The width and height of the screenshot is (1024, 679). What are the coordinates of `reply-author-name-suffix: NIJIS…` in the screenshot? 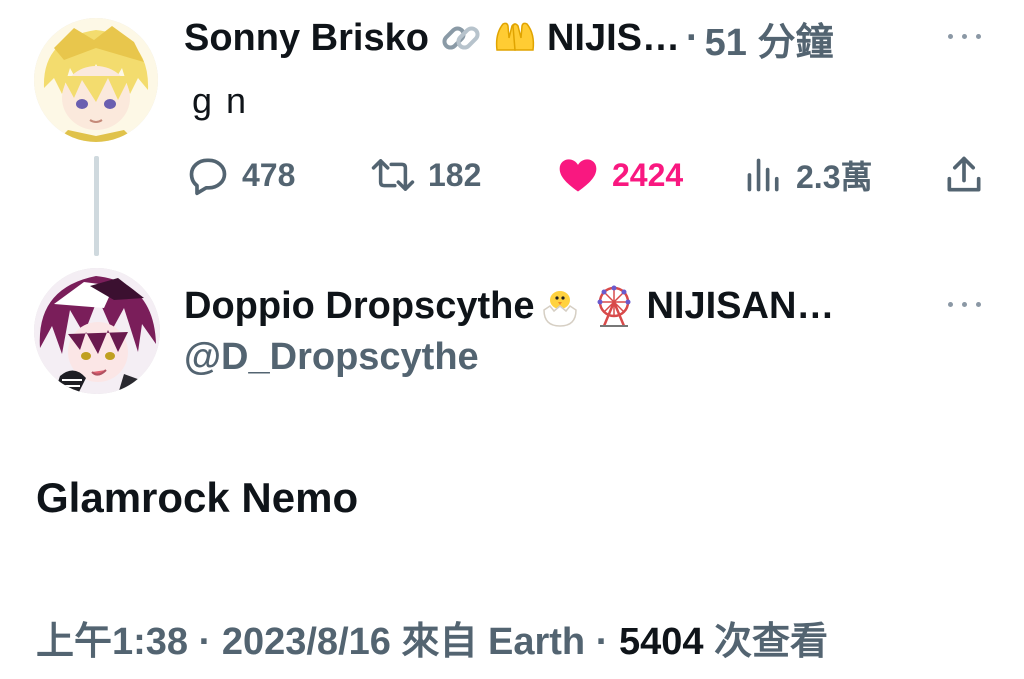 It's located at (613, 37).